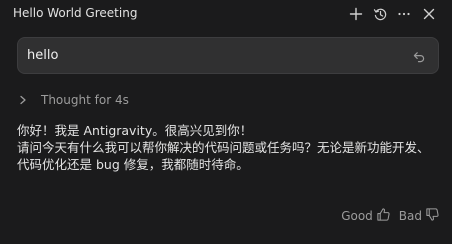 The width and height of the screenshot is (452, 244). What do you see at coordinates (419, 56) in the screenshot?
I see `undo-icon` at bounding box center [419, 56].